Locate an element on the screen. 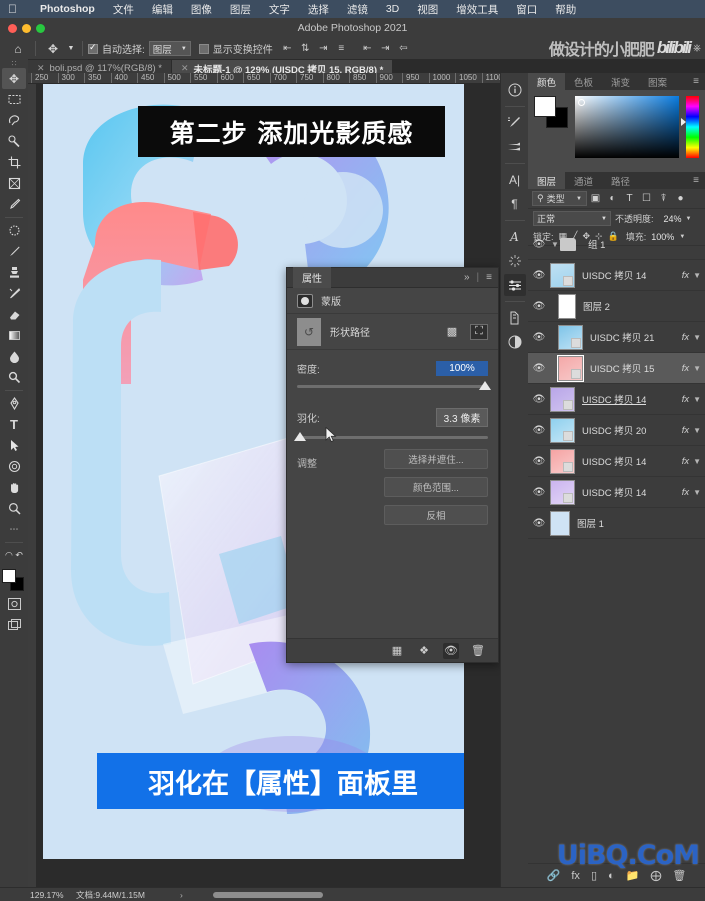  menu-type: 文字 is located at coordinates (279, 9).